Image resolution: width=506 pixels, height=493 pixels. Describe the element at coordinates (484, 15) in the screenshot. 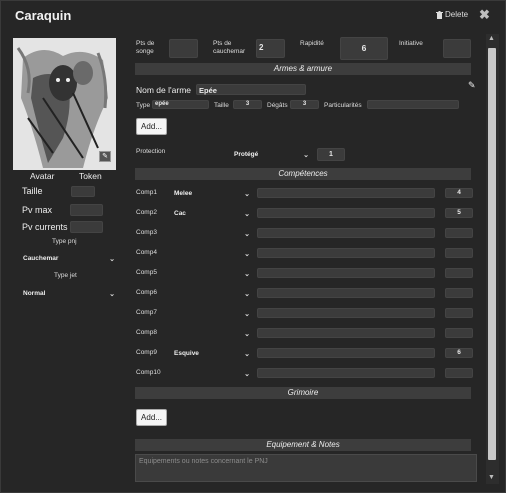

I see `close-icon: ✖` at that location.